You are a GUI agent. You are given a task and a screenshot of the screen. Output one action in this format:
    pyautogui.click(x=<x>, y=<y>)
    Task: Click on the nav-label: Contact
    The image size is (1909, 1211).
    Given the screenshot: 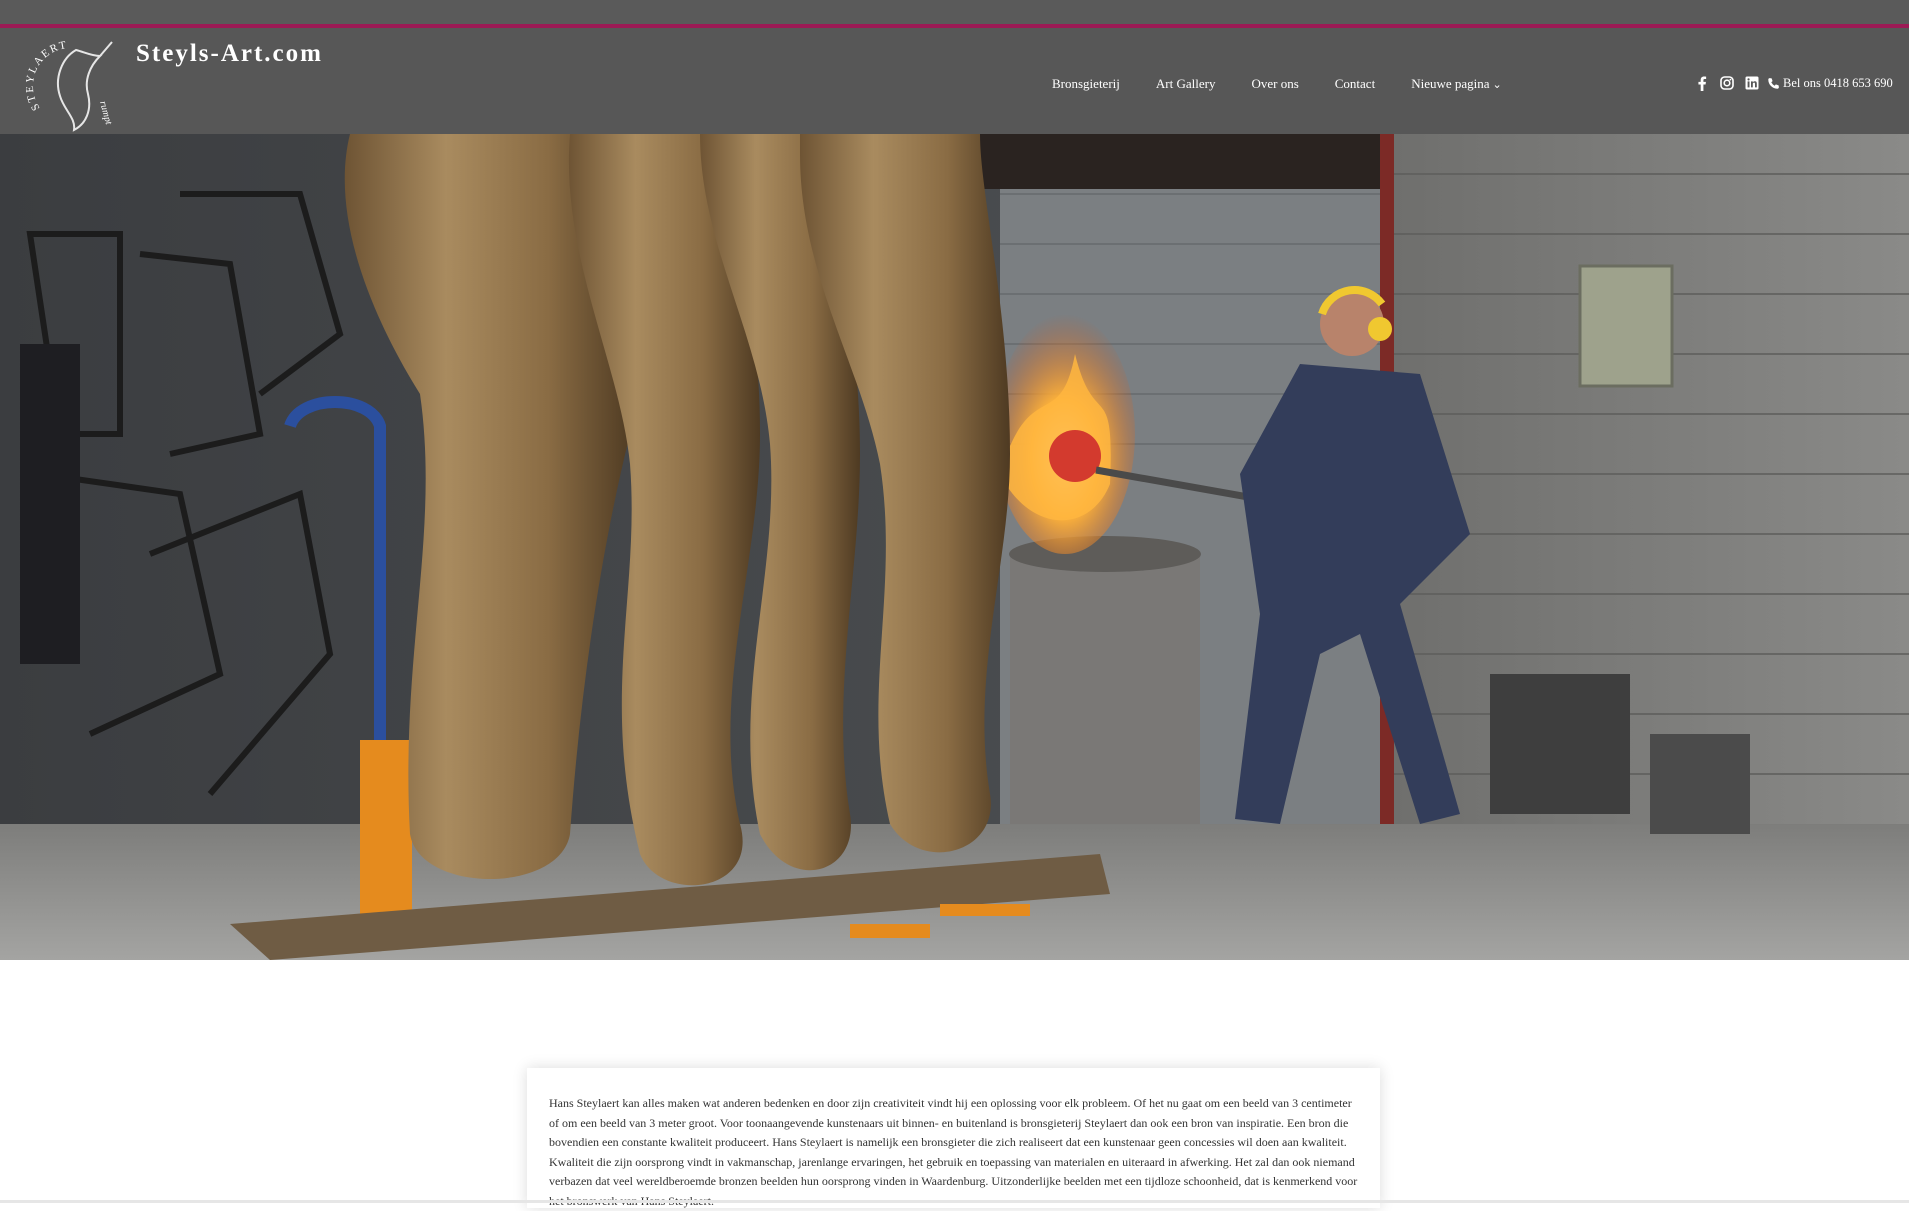 What is the action you would take?
    pyautogui.click(x=1355, y=83)
    